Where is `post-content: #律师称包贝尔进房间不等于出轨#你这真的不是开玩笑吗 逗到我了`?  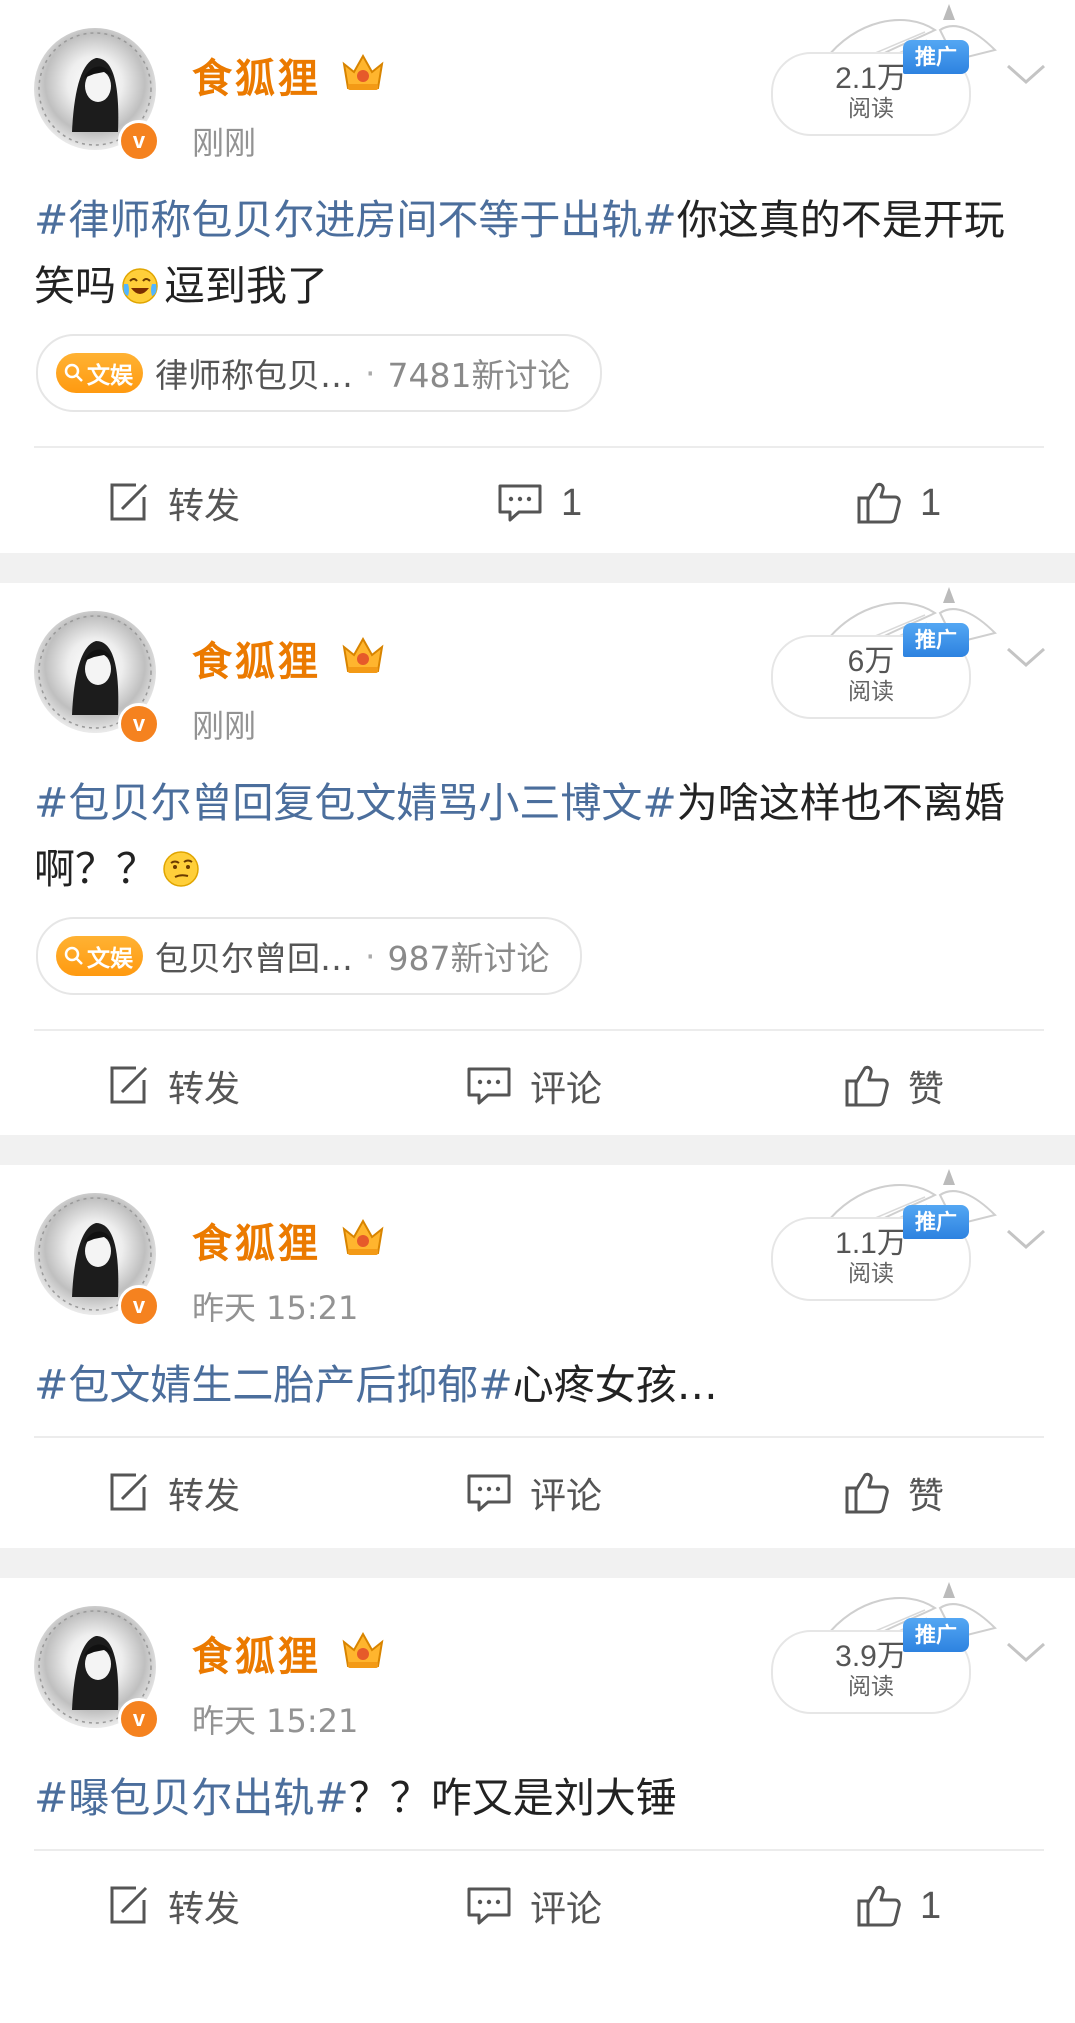
post-content: #律师称包贝尔进房间不等于出轨#你这真的不是开玩笑吗 逗到我了 is located at coordinates (539, 253).